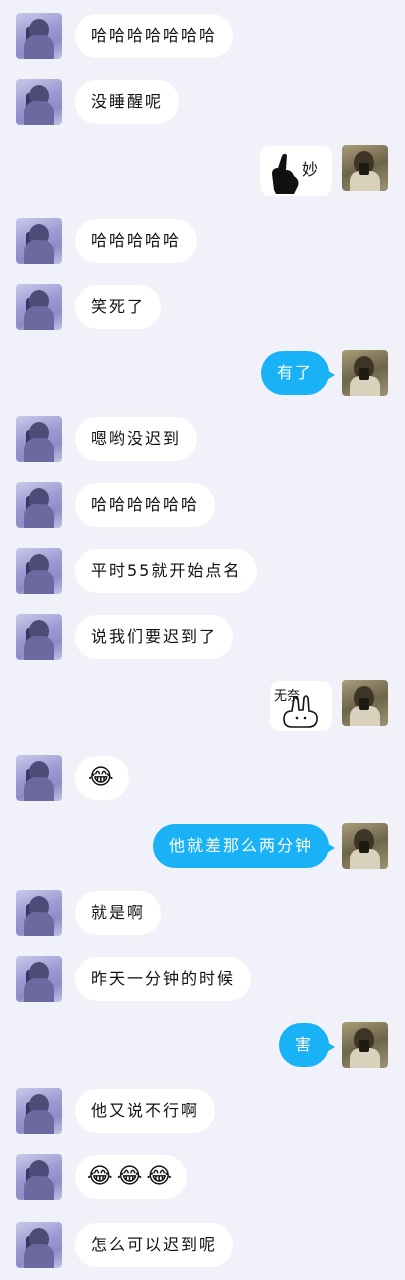 Image resolution: width=405 pixels, height=1280 pixels. Describe the element at coordinates (163, 979) in the screenshot. I see `message-bubble: 昨天一分钟的时候` at that location.